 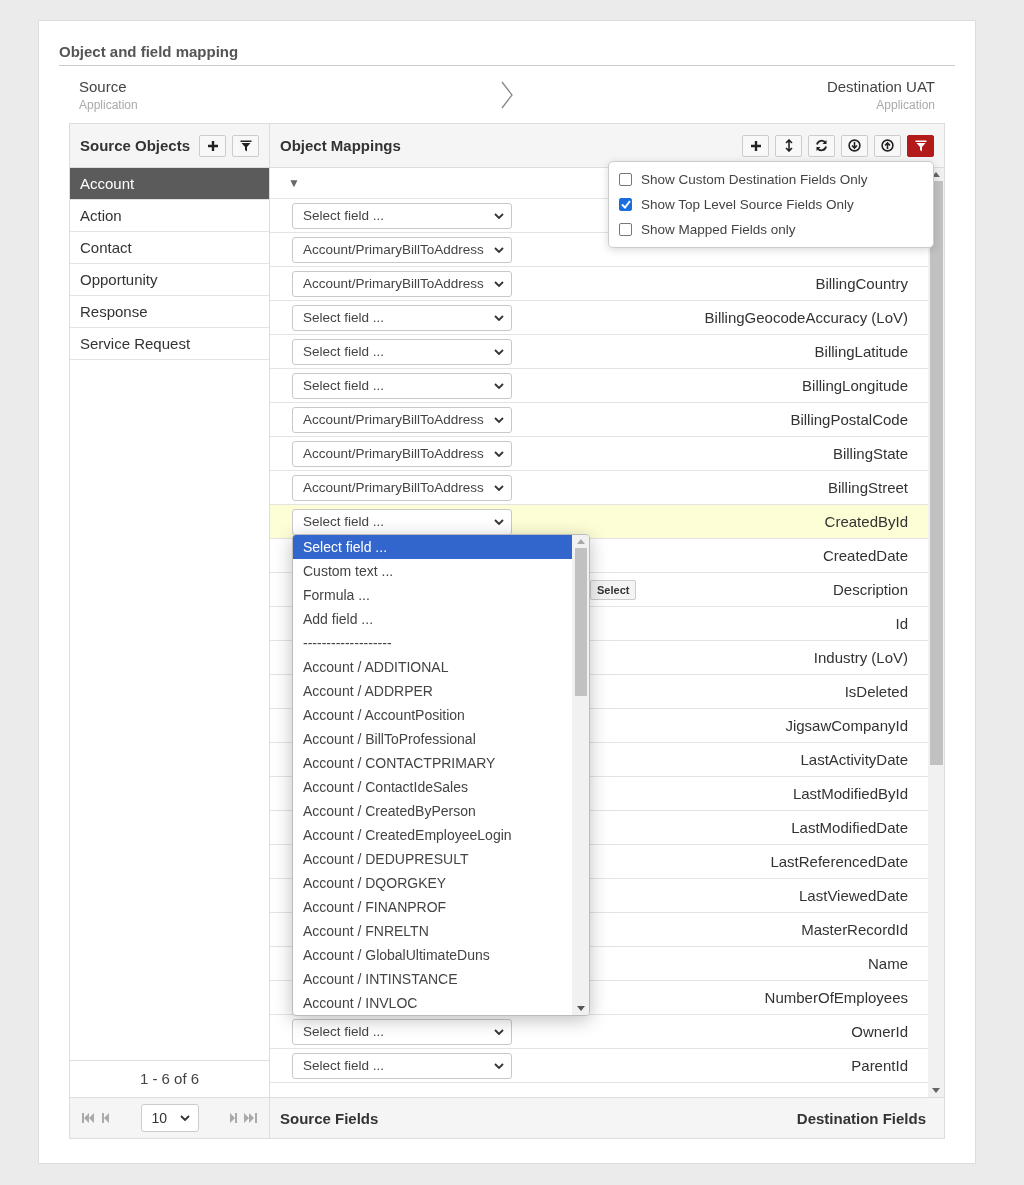 I want to click on destination-field: IsDeleted, so click(x=876, y=691).